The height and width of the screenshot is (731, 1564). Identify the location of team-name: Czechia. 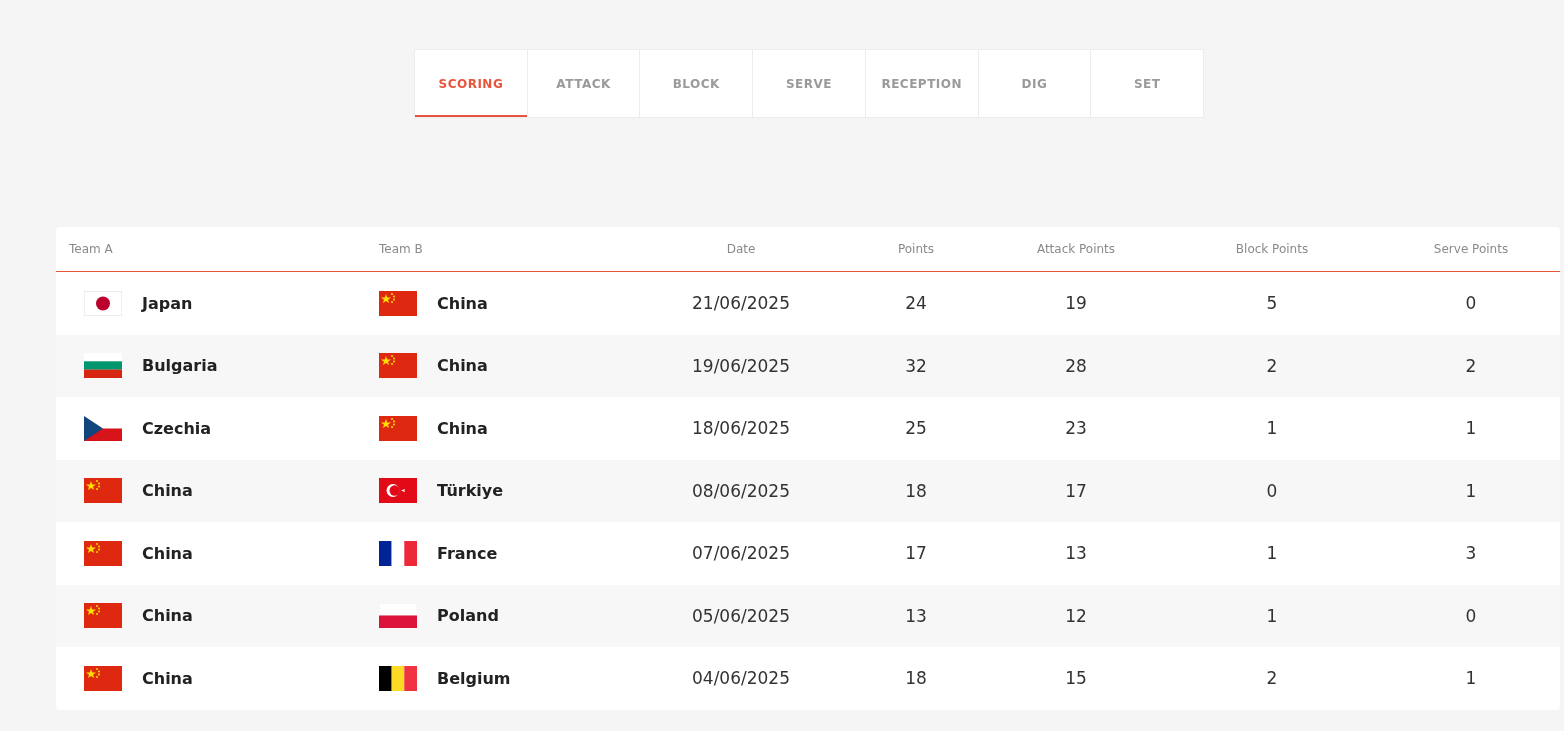
(177, 428).